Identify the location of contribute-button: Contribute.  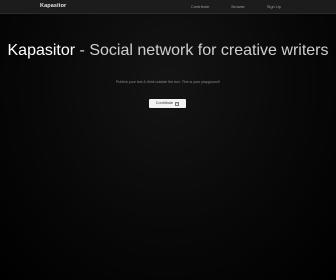
(167, 103).